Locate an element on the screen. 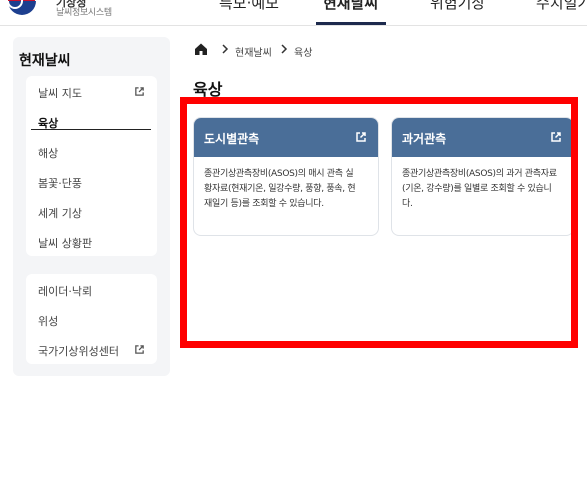  sidebar-title: 현재날씨 is located at coordinates (45, 61).